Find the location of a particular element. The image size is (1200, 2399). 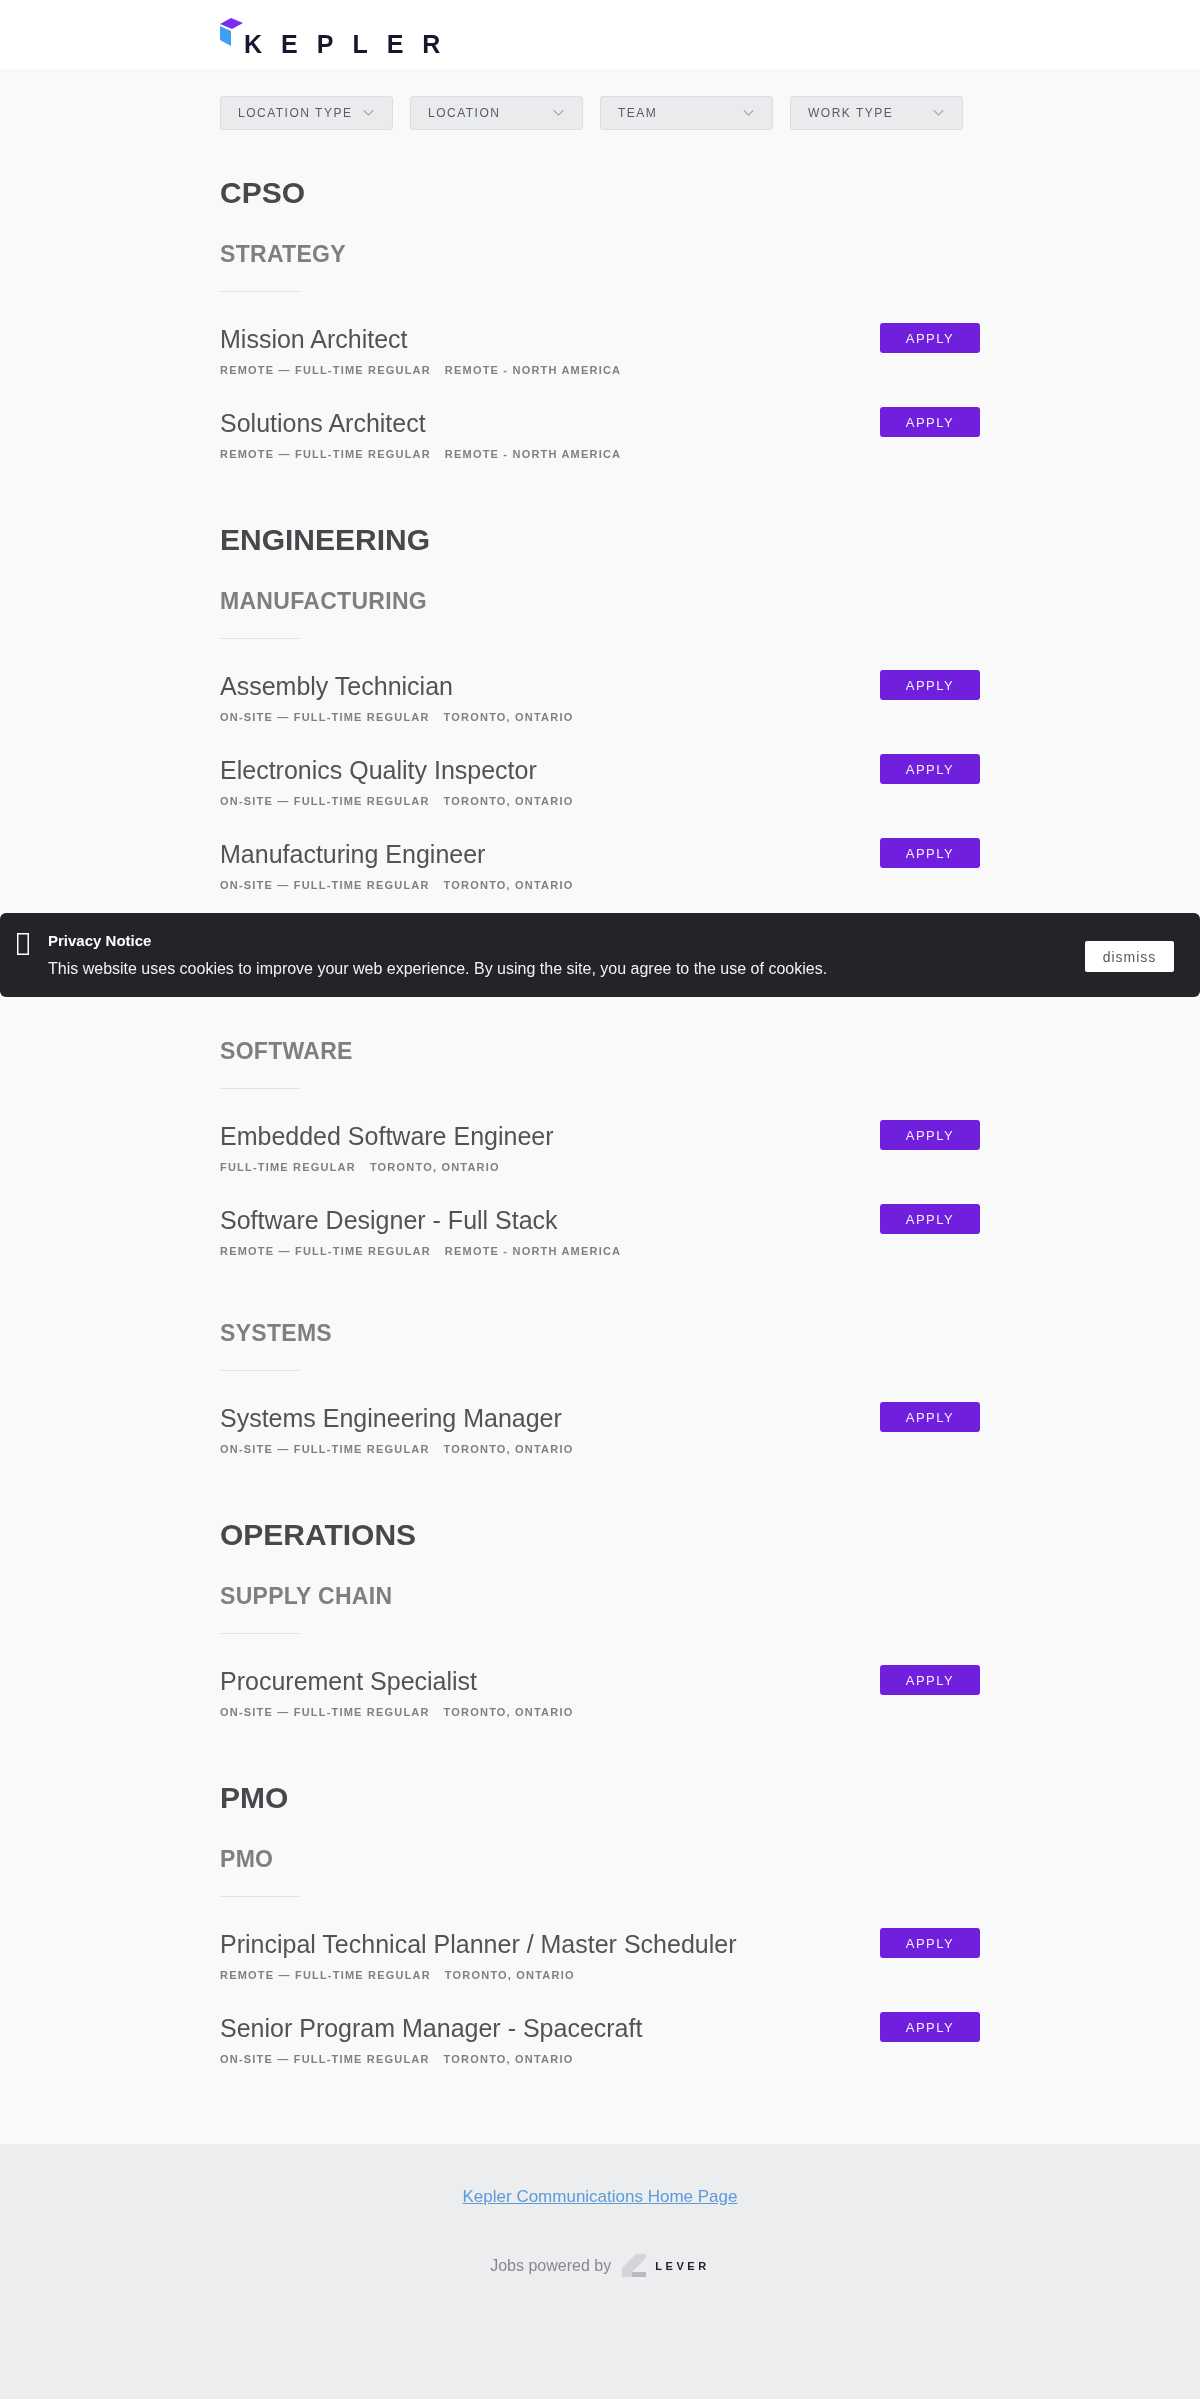

logo-text: KEPLER is located at coordinates (352, 44).